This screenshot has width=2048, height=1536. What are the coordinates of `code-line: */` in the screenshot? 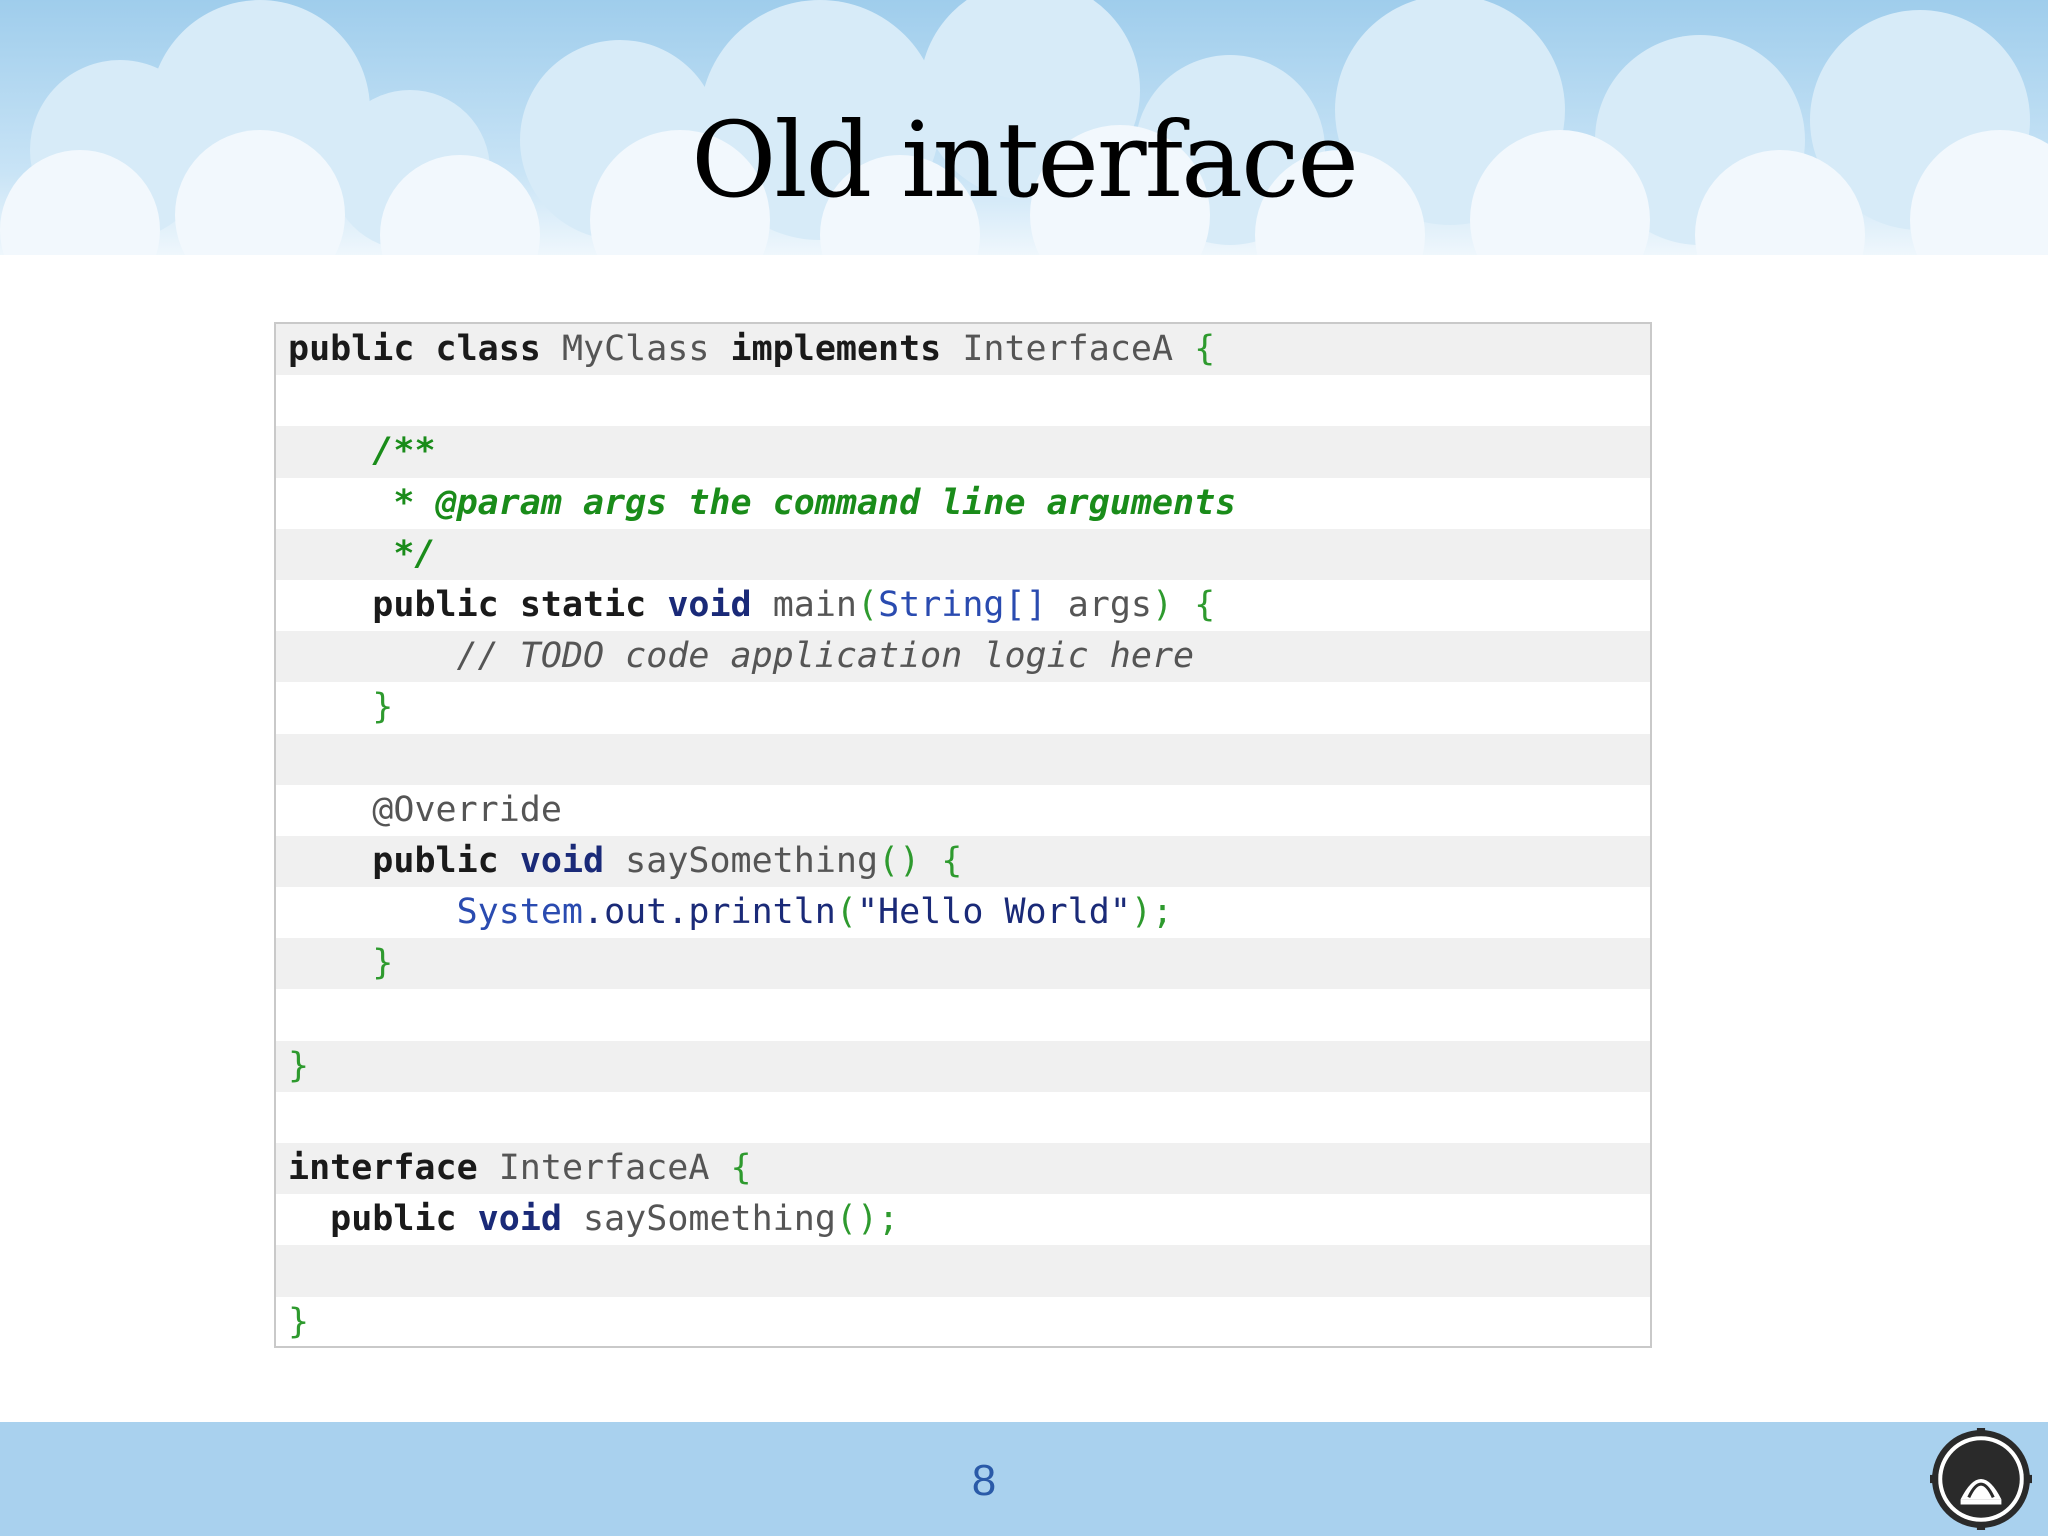 It's located at (963, 554).